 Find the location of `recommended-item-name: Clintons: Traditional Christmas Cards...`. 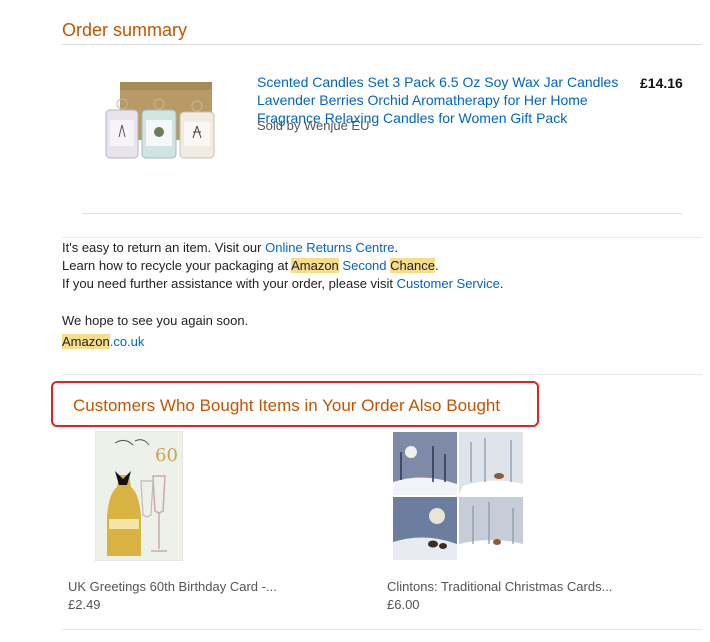

recommended-item-name: Clintons: Traditional Christmas Cards... is located at coordinates (499, 586).